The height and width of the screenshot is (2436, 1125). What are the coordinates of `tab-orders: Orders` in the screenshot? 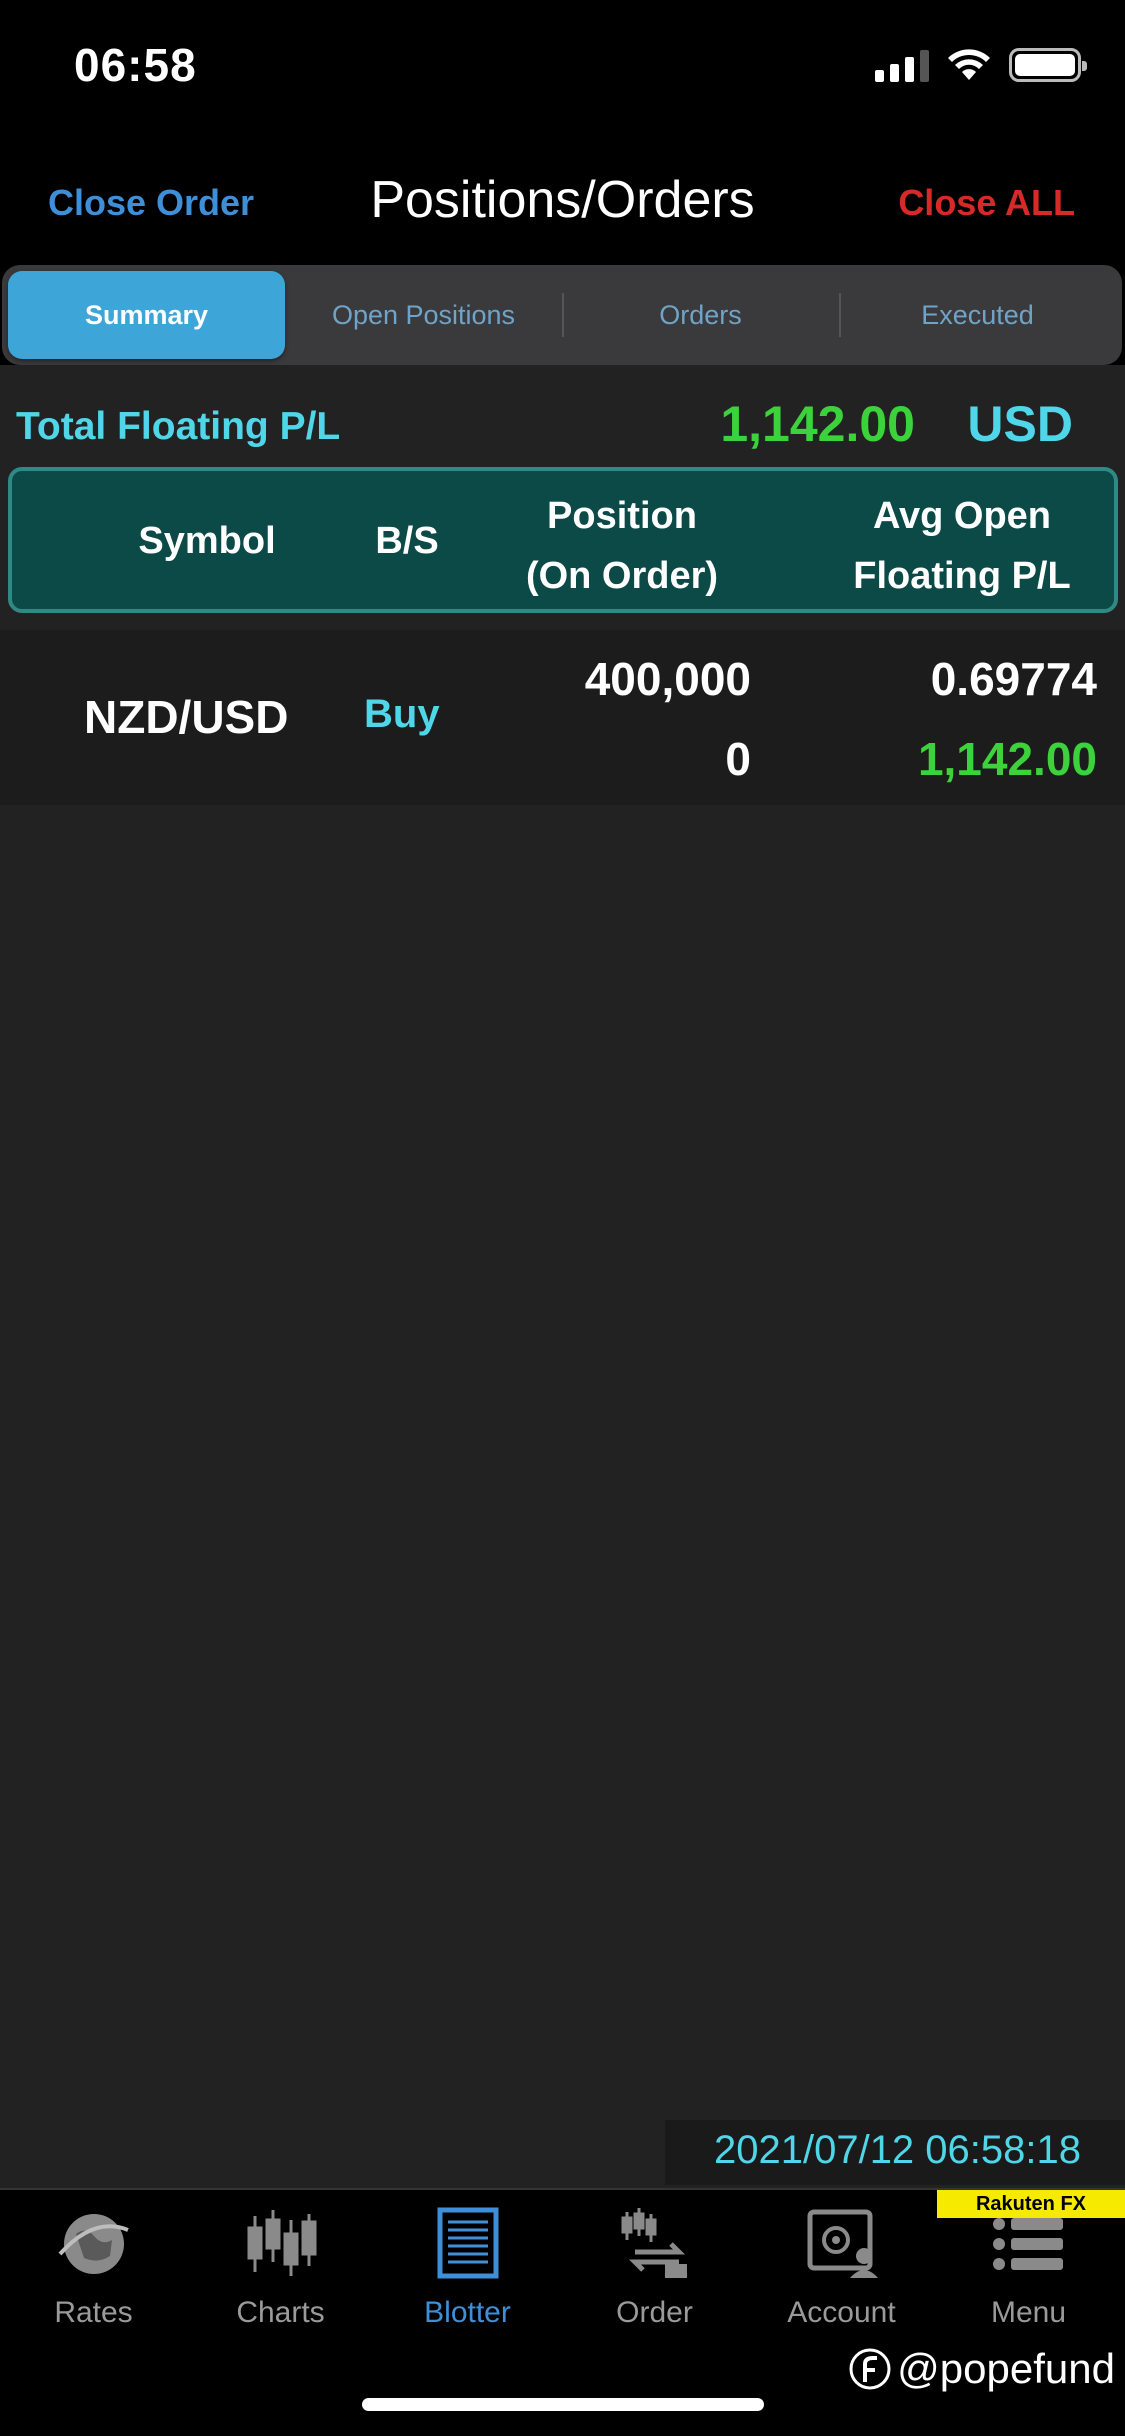 It's located at (700, 315).